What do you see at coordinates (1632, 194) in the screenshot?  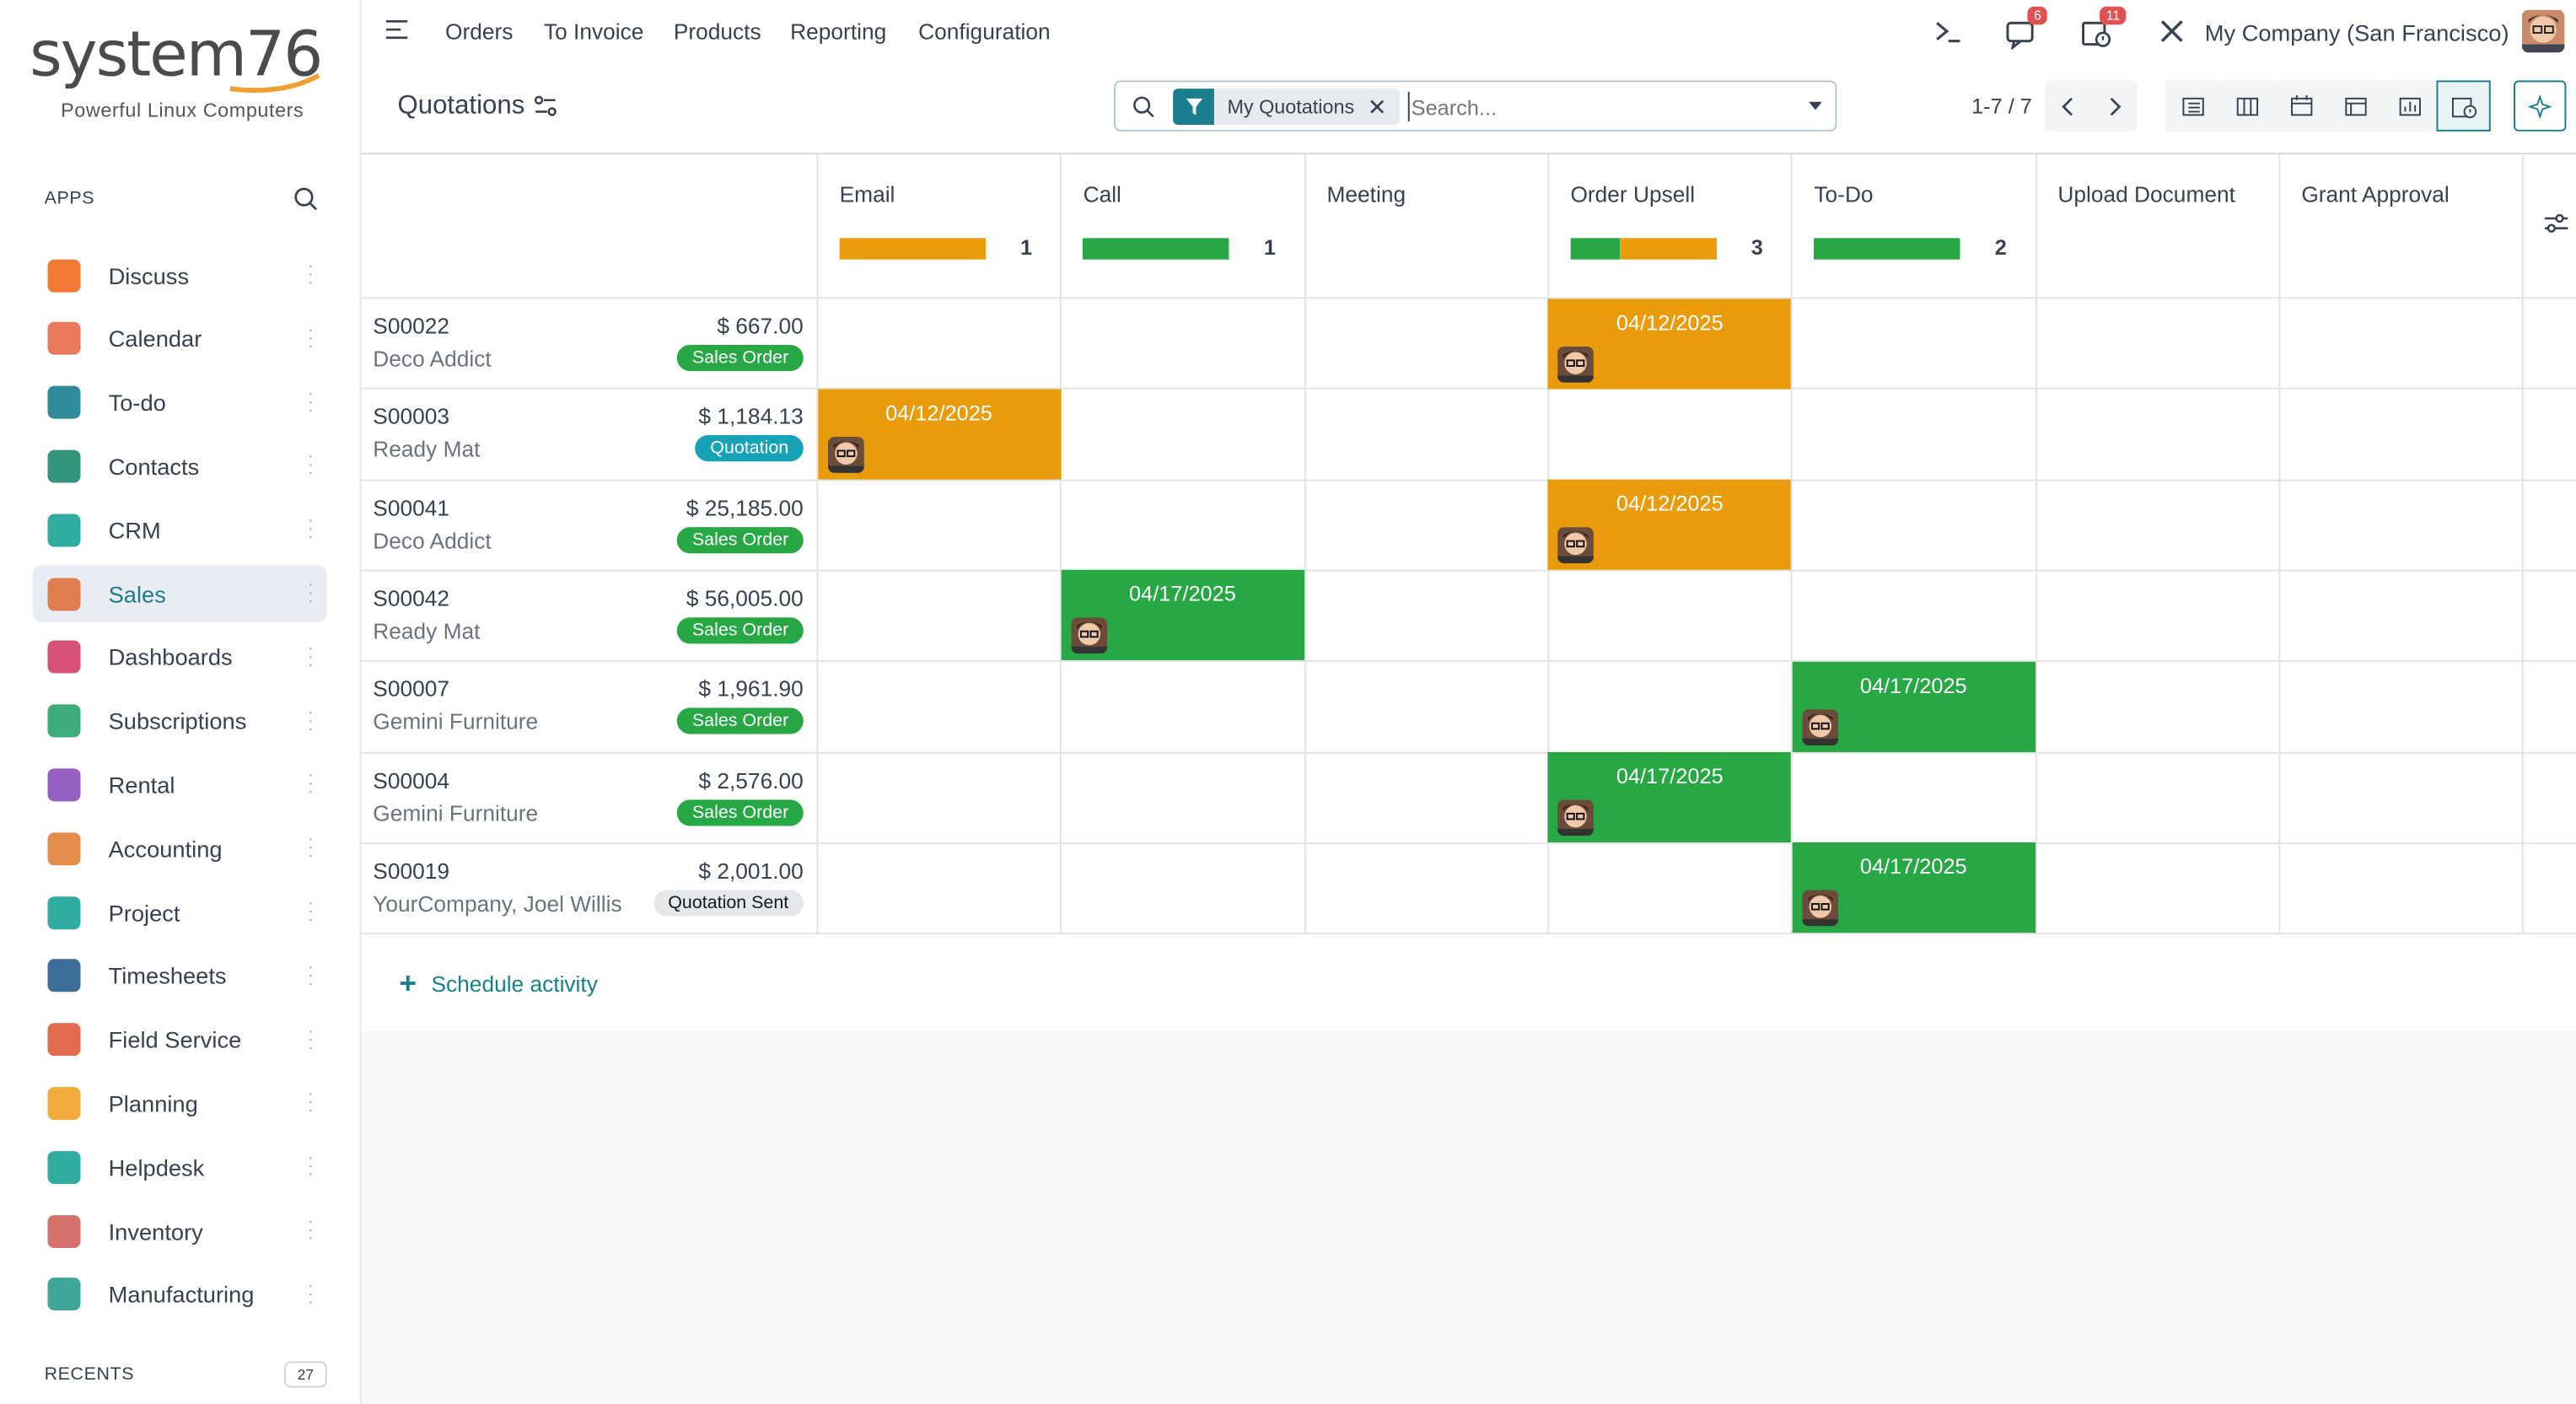 I see `column-header-order-upsell: Order Upsell` at bounding box center [1632, 194].